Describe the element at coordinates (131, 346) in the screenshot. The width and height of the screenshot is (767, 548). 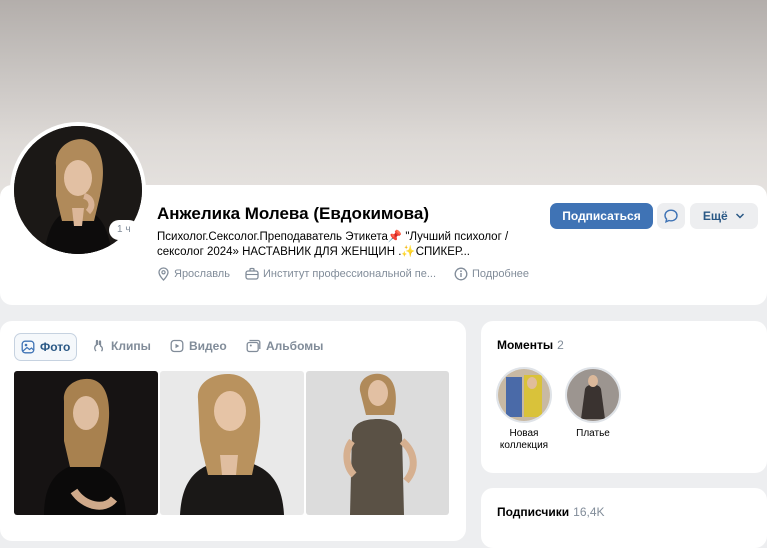
I see `tab-clips-label: Клипы` at that location.